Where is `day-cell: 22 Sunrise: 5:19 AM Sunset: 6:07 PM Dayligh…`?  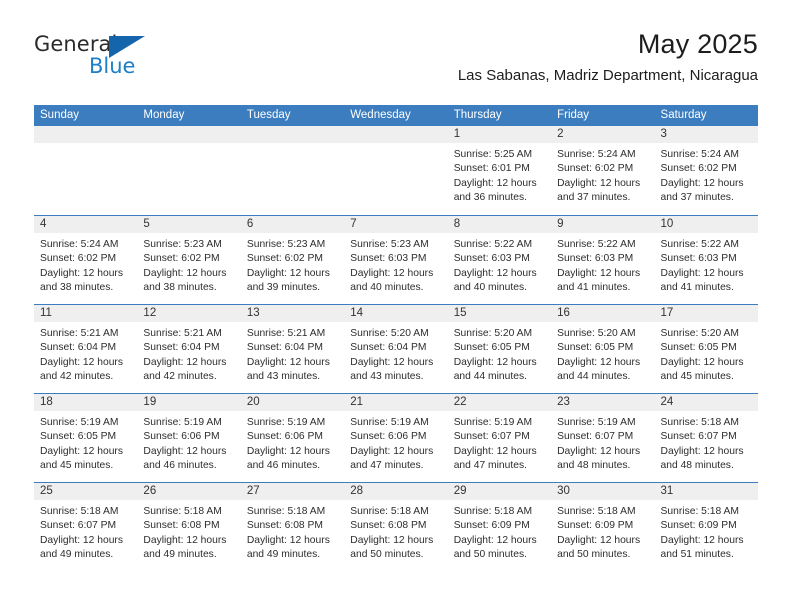
day-cell: 22 Sunrise: 5:19 AM Sunset: 6:07 PM Dayligh… is located at coordinates (499, 438).